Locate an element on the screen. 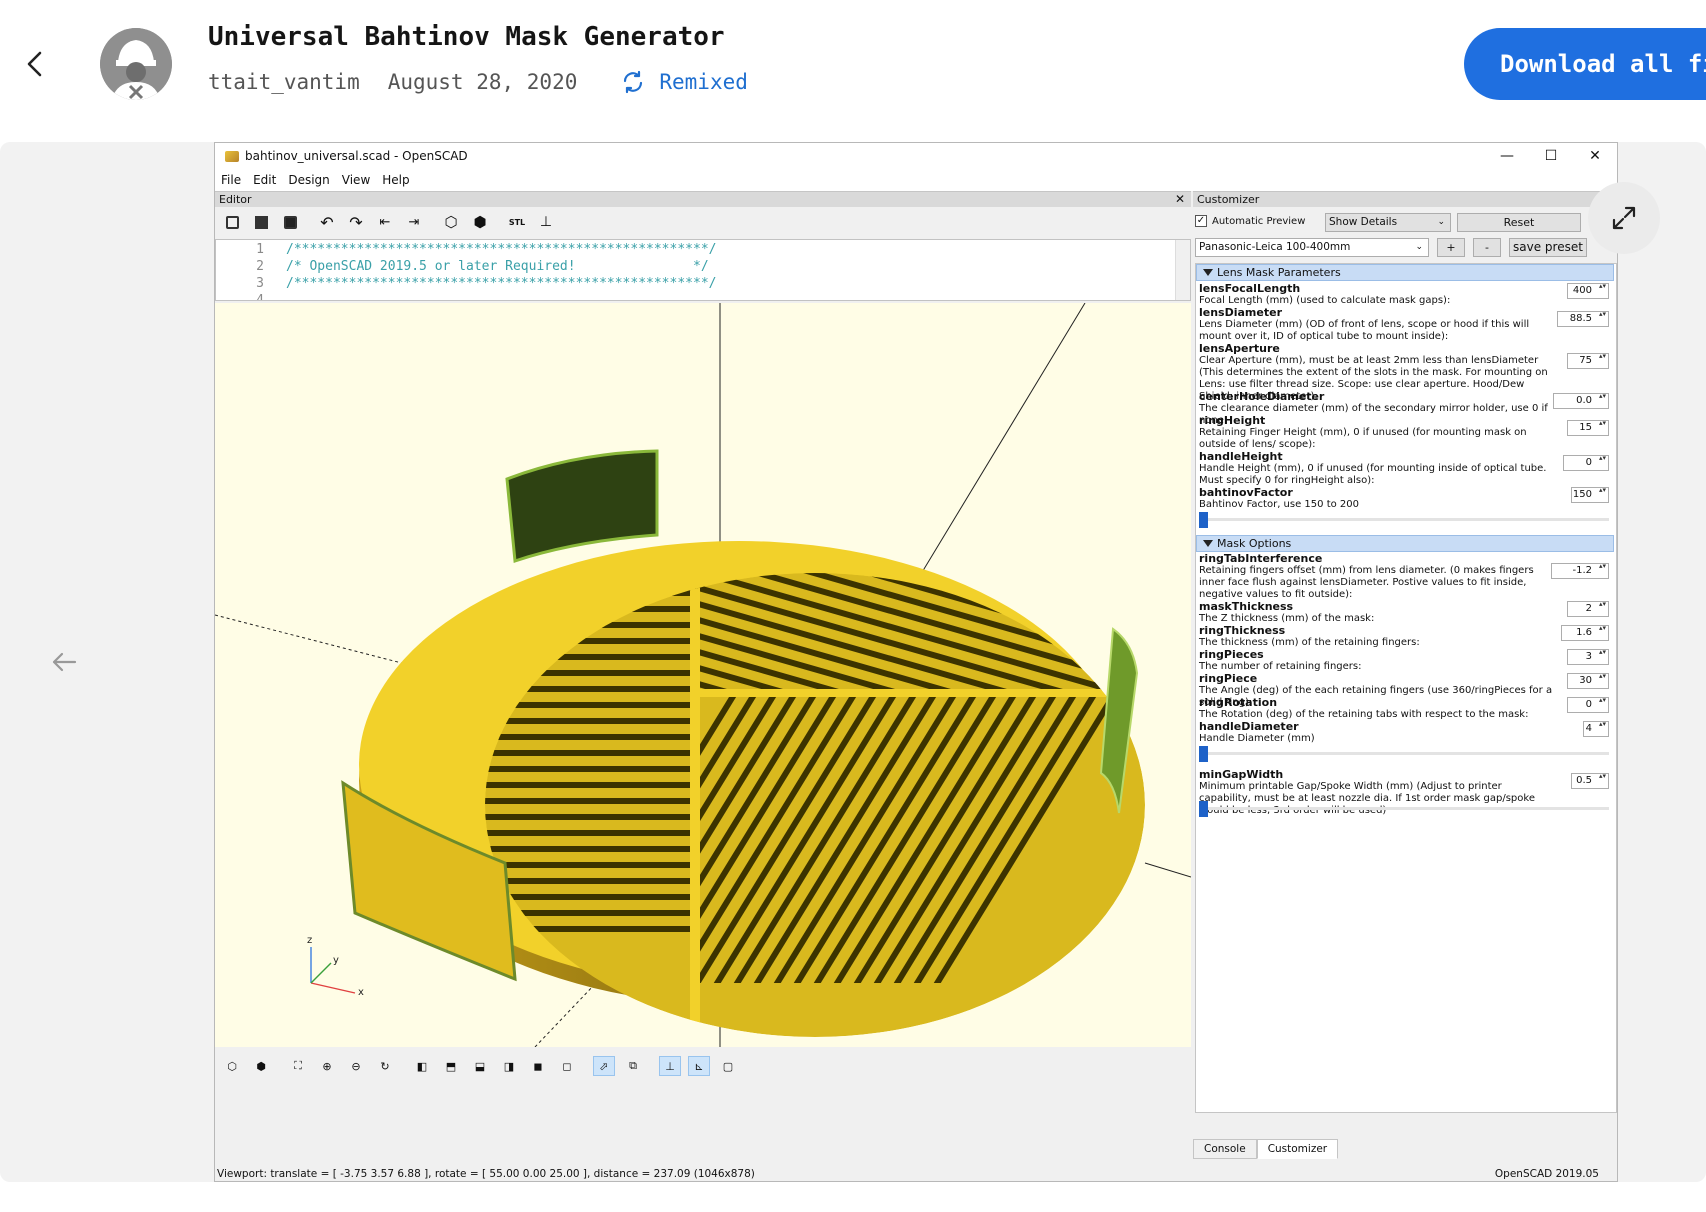  render-cube-icon: ⬢ is located at coordinates (480, 222).